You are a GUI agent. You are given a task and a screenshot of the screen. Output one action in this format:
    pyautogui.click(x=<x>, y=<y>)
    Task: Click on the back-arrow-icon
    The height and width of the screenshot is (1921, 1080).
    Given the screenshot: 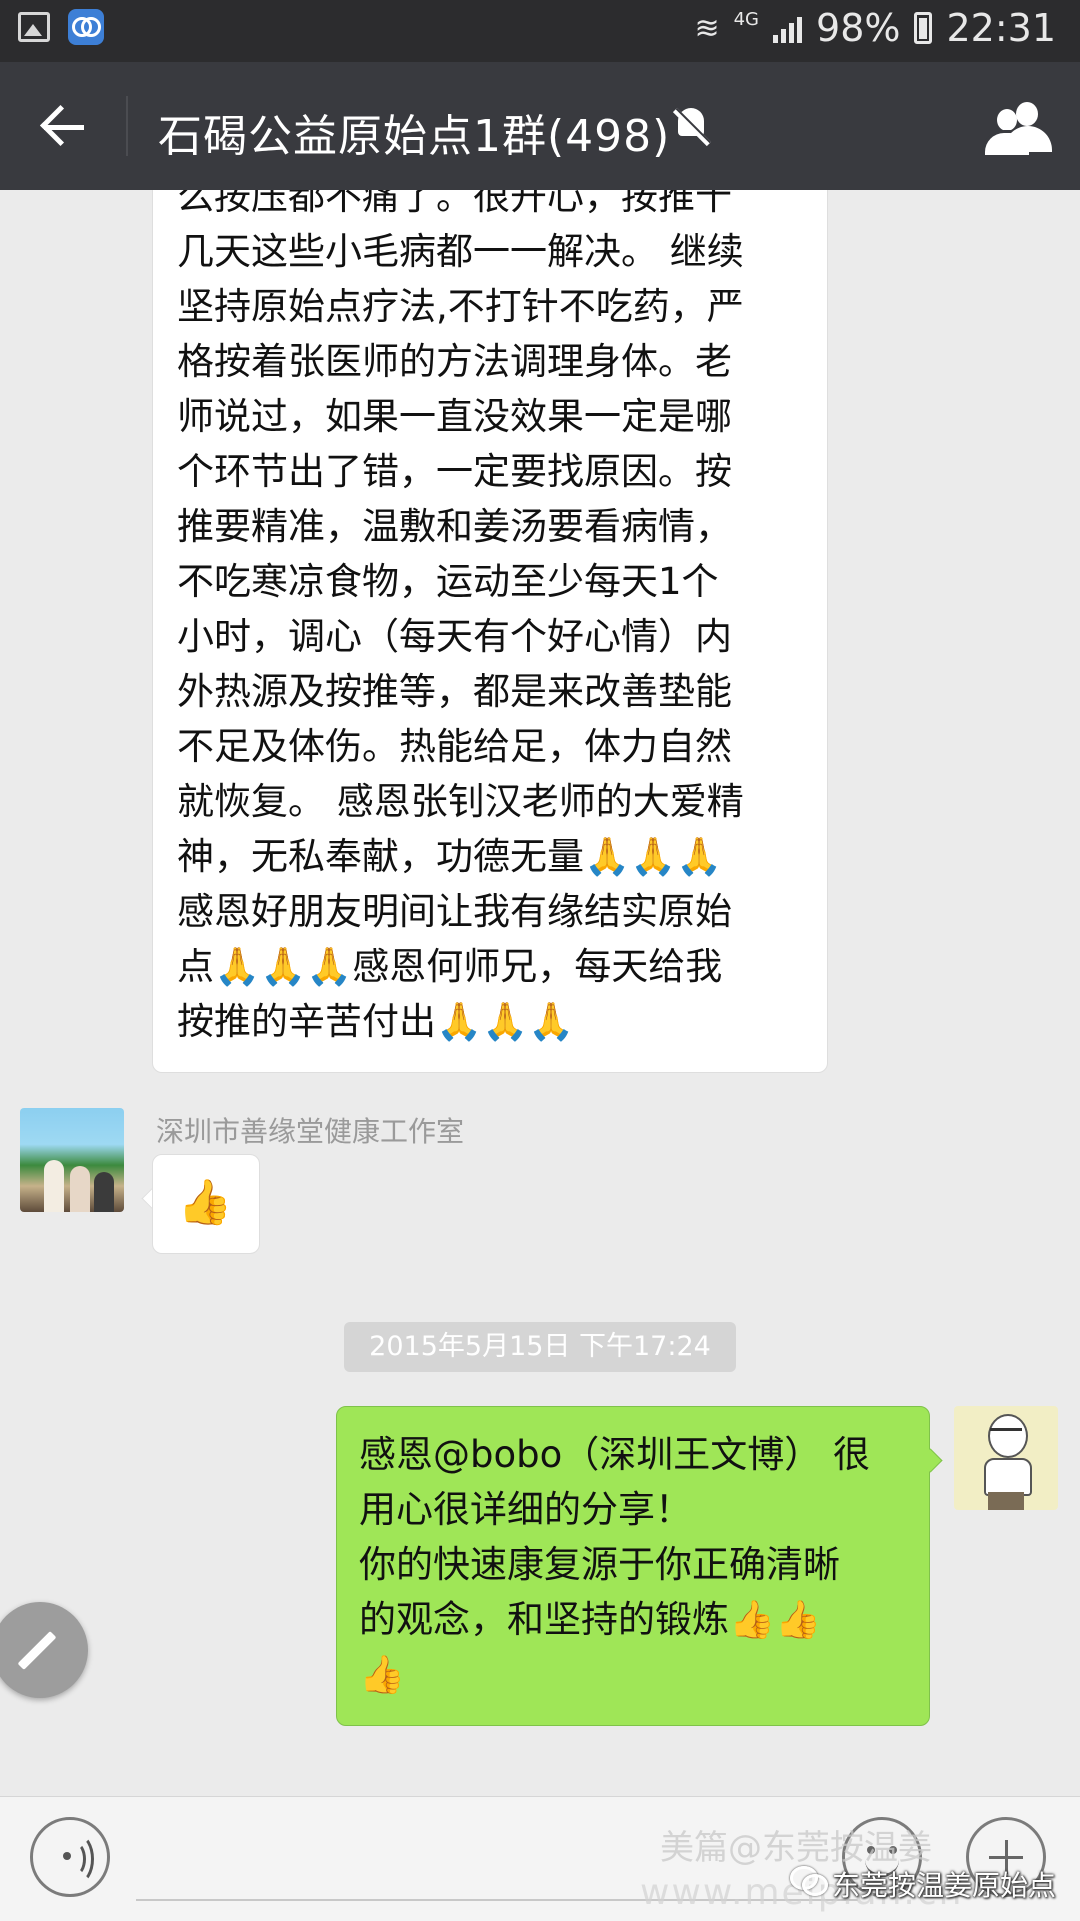 What is the action you would take?
    pyautogui.click(x=65, y=127)
    